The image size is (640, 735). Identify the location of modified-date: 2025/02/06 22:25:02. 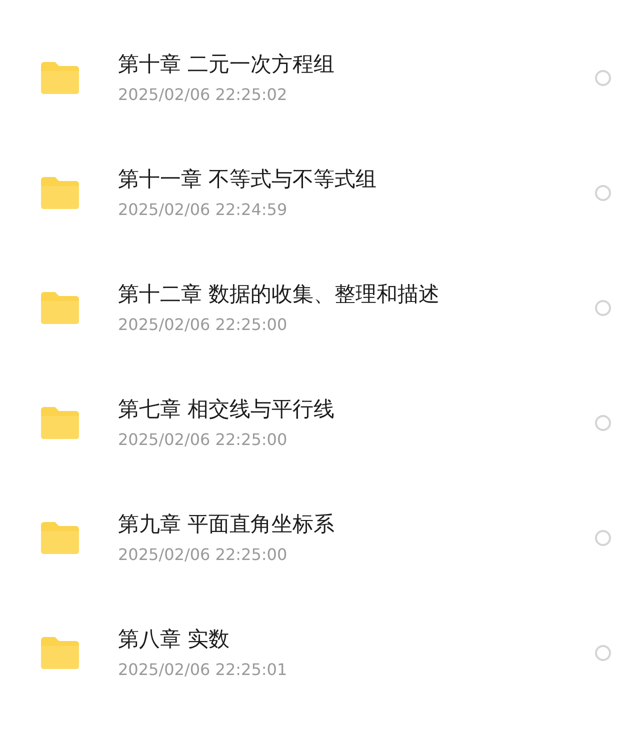
(203, 95).